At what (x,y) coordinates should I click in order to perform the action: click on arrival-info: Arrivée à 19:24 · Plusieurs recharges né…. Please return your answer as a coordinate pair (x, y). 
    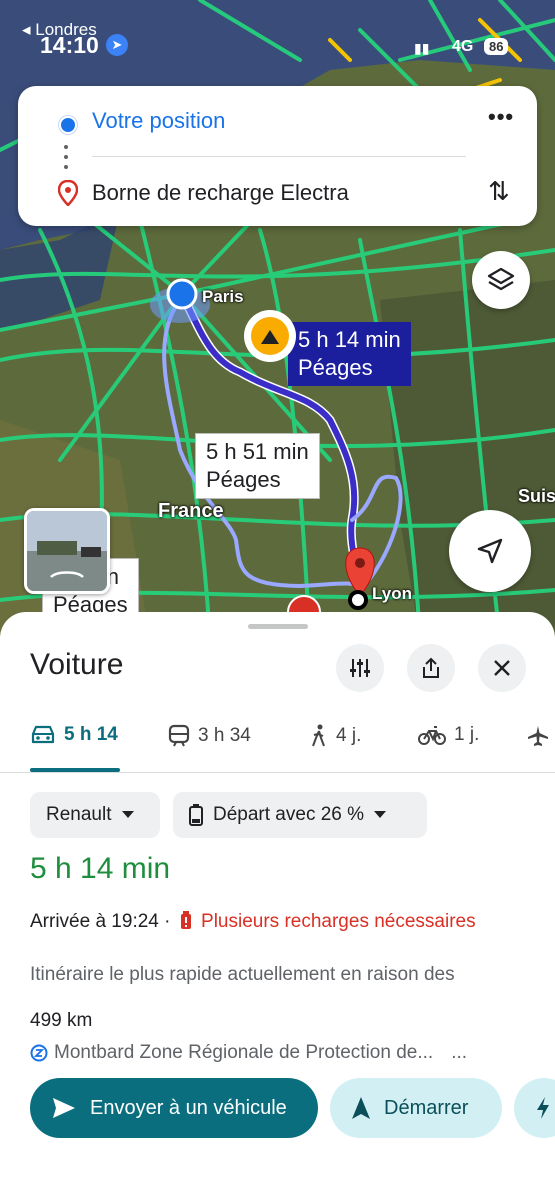
    Looking at the image, I should click on (280, 922).